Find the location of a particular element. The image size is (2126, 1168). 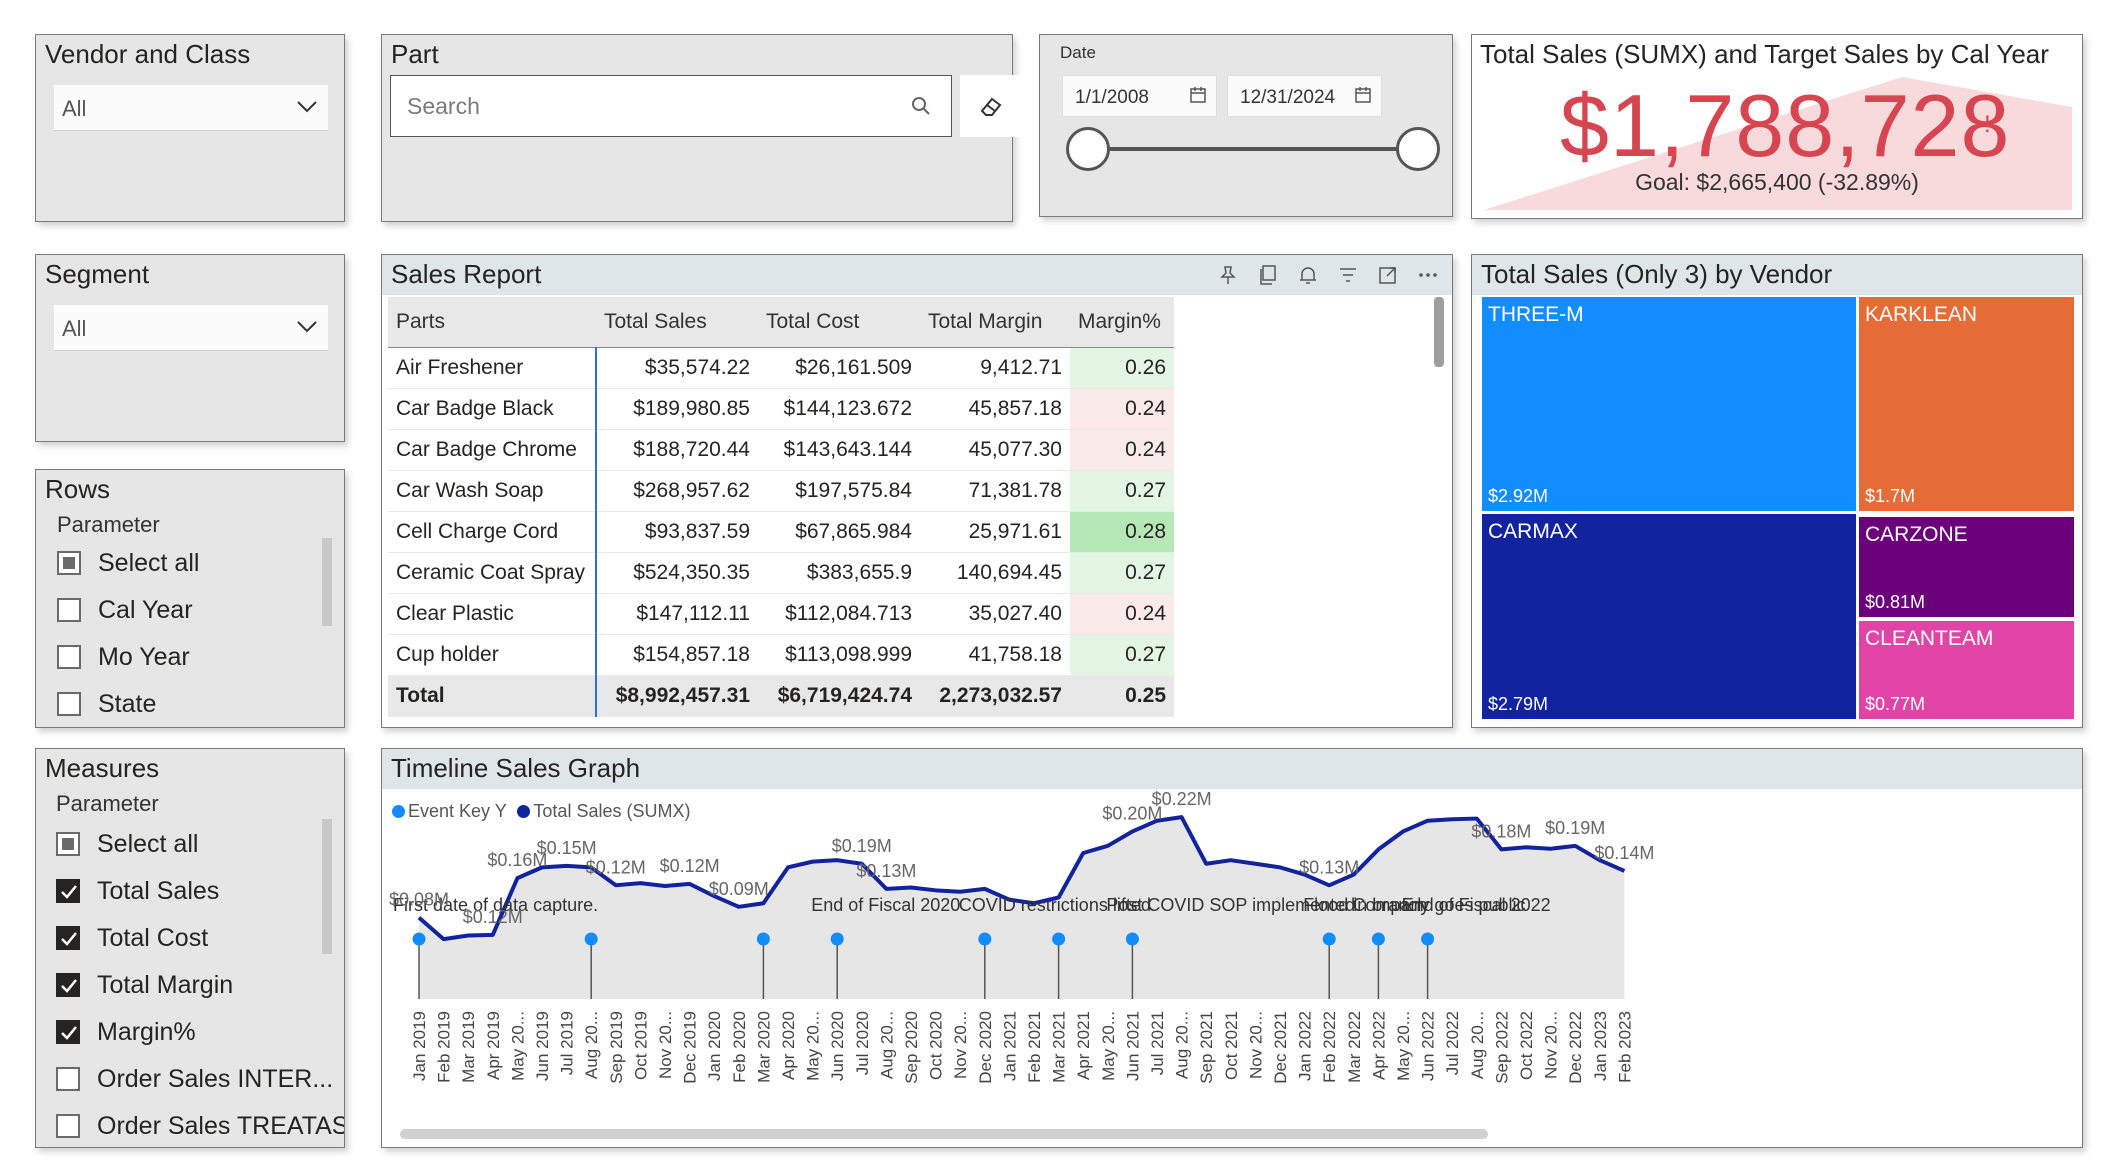

treemap-tile-cleanteam: CLEANTEAM $0.77M is located at coordinates (1966, 670).